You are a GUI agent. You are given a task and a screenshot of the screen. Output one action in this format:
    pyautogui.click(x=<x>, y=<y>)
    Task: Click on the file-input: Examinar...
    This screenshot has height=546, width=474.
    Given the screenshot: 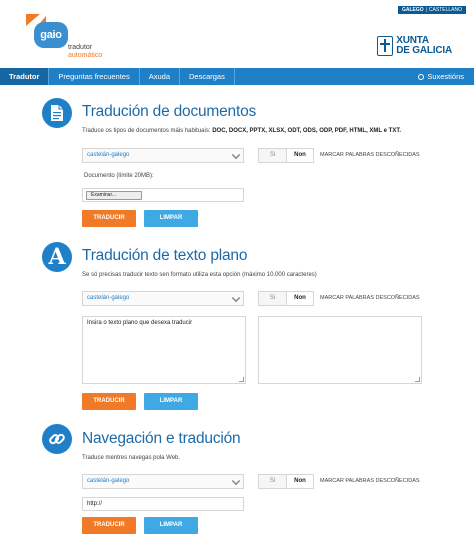 What is the action you would take?
    pyautogui.click(x=163, y=195)
    